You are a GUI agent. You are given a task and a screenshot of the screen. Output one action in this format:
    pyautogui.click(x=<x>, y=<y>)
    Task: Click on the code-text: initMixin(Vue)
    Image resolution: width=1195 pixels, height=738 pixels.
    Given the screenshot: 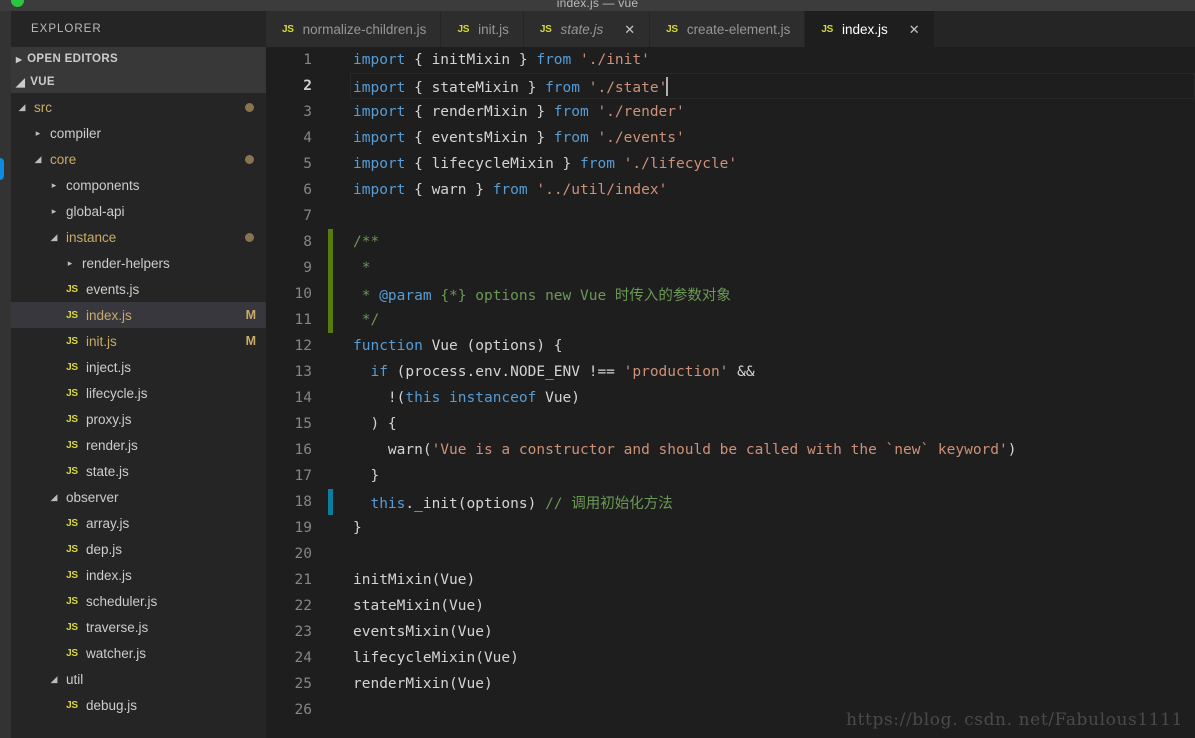 What is the action you would take?
    pyautogui.click(x=414, y=580)
    